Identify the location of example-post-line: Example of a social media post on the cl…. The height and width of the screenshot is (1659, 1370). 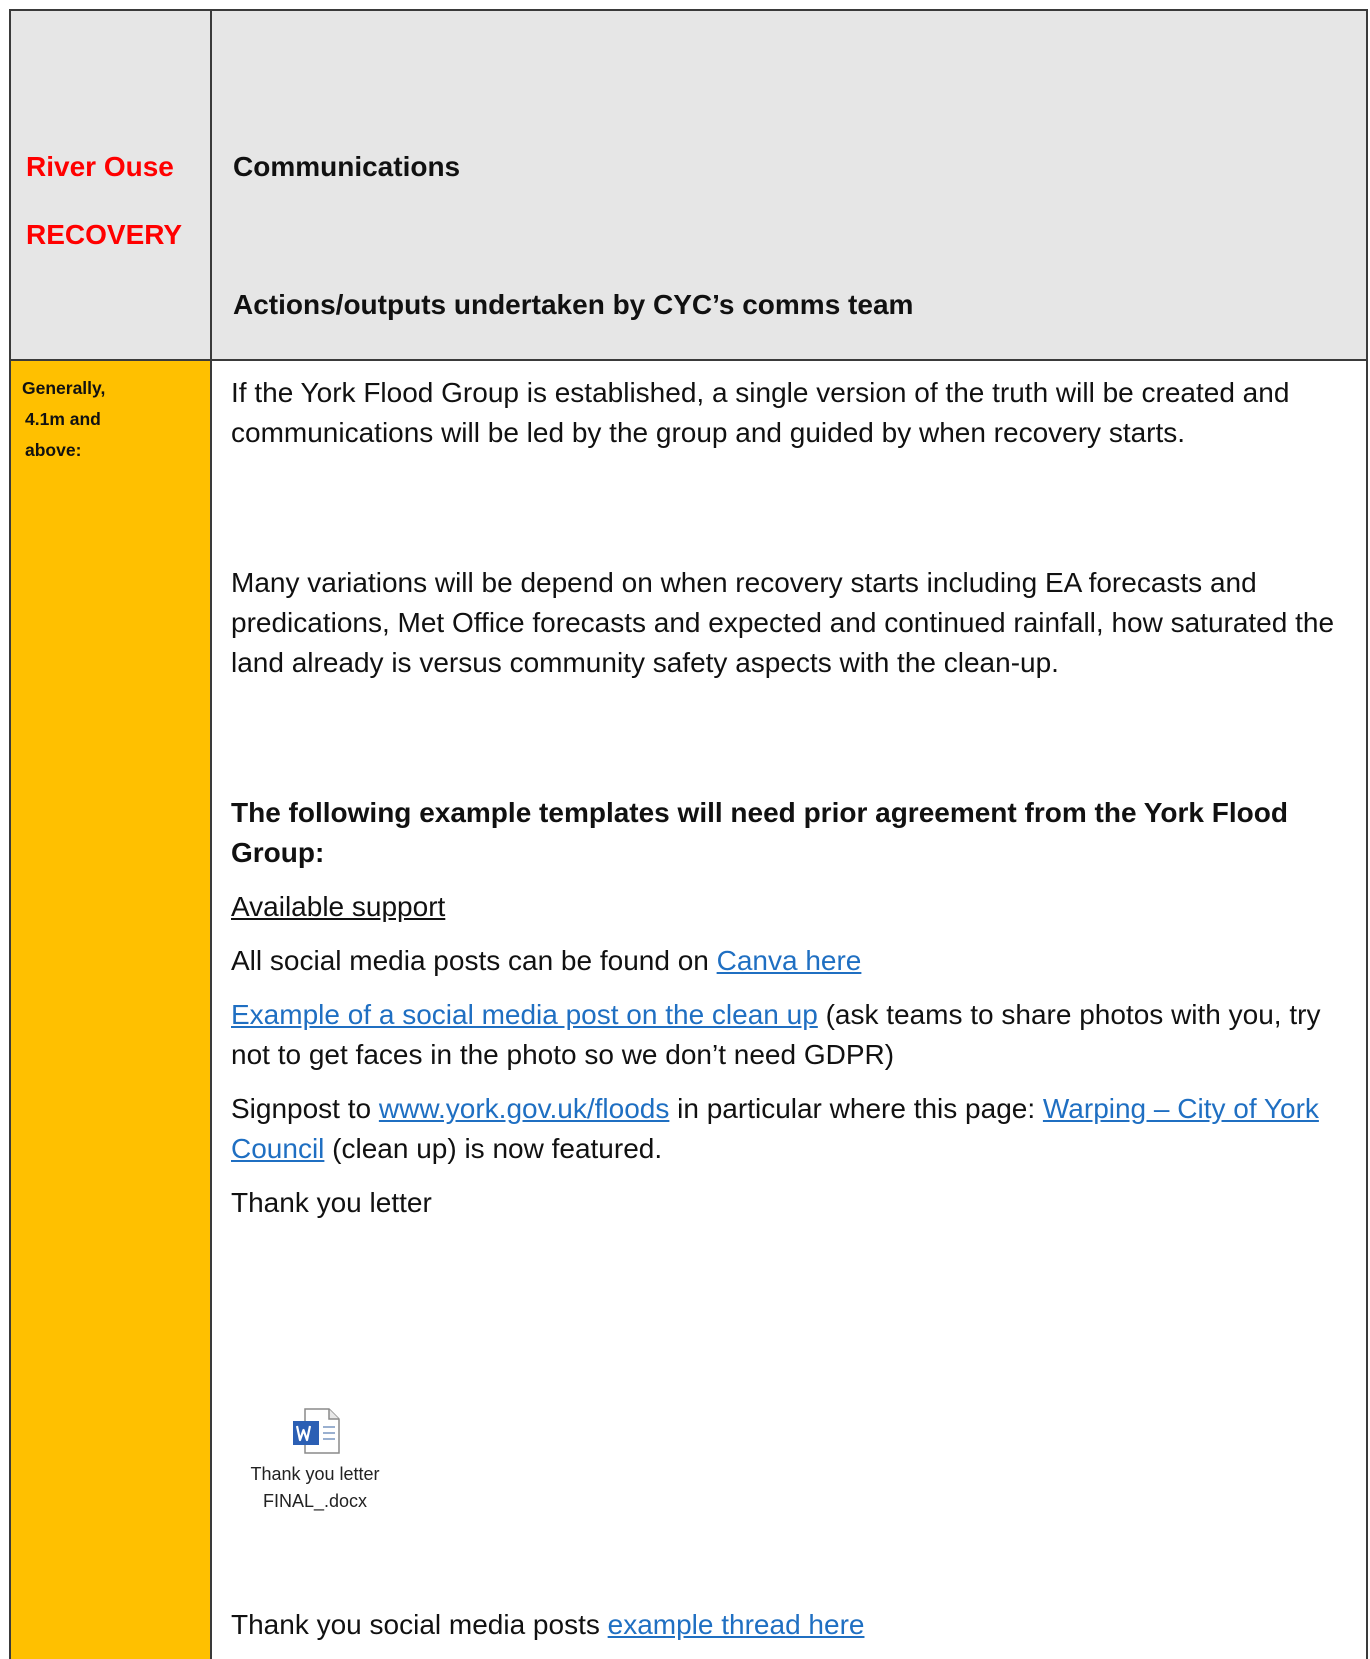
(796, 1035).